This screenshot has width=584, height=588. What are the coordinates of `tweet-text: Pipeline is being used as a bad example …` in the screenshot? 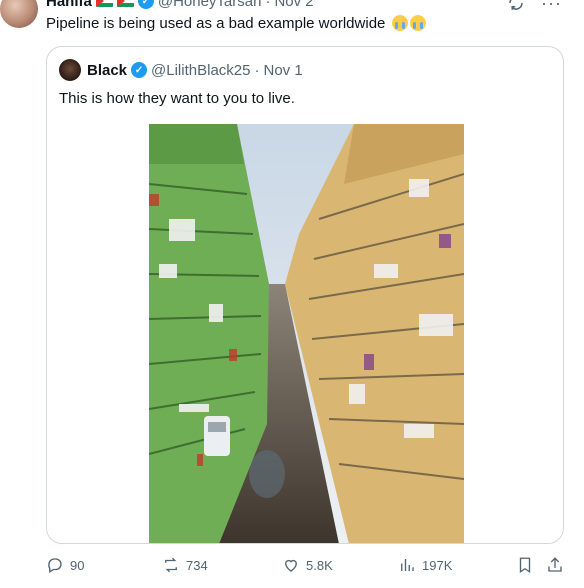 It's located at (236, 24).